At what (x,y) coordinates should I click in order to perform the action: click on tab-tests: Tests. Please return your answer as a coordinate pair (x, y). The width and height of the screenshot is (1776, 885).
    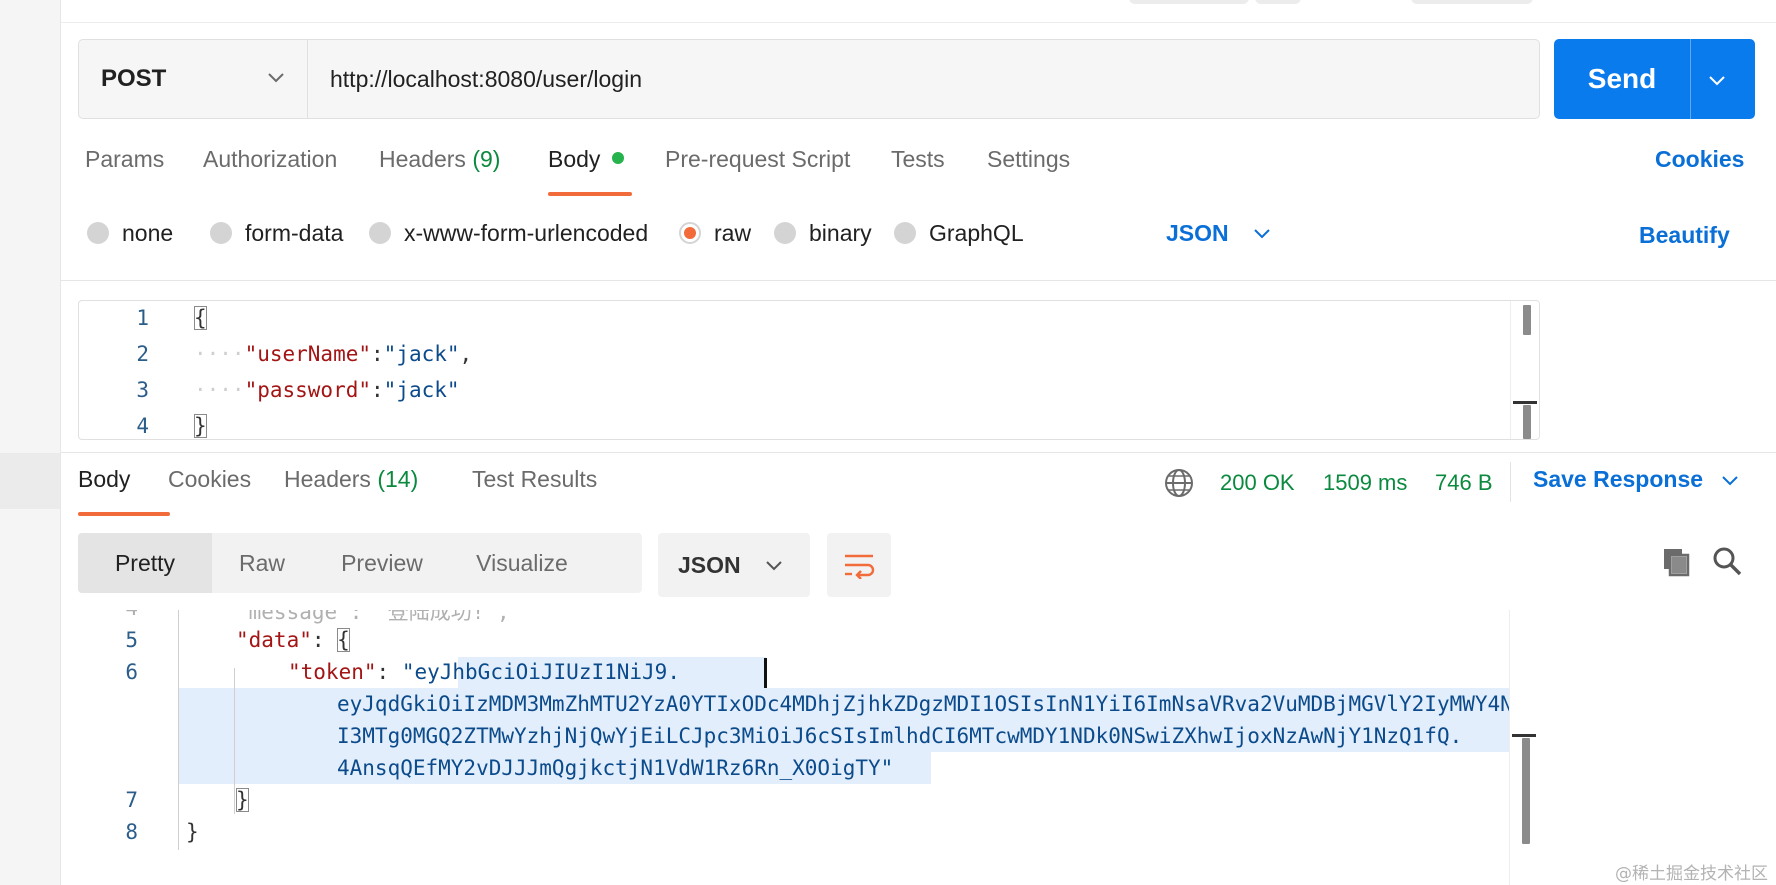
    Looking at the image, I should click on (918, 159).